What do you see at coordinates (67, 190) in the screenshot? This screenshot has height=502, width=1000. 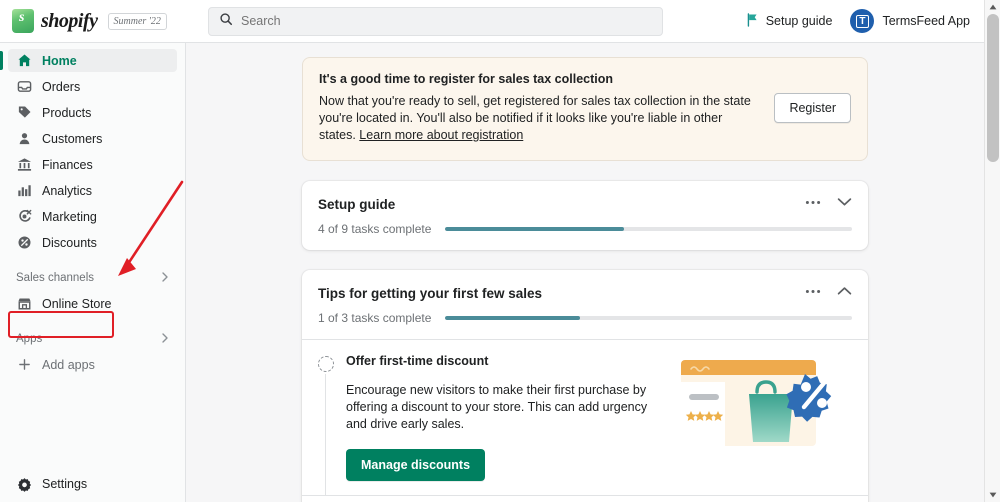 I see `sidebar-item-label: Analytics` at bounding box center [67, 190].